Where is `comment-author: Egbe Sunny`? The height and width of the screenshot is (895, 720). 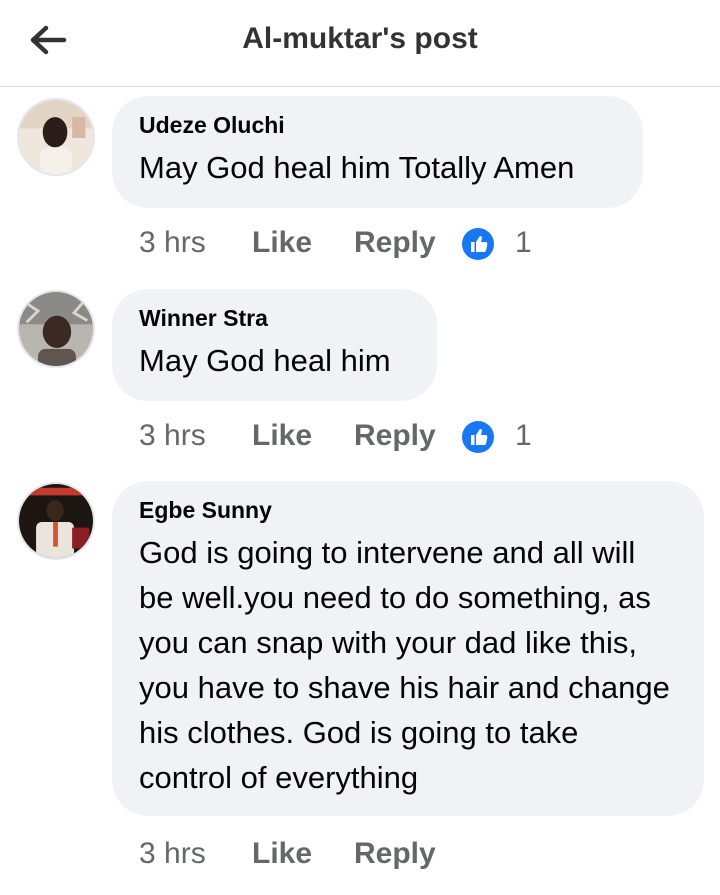
comment-author: Egbe Sunny is located at coordinates (407, 510).